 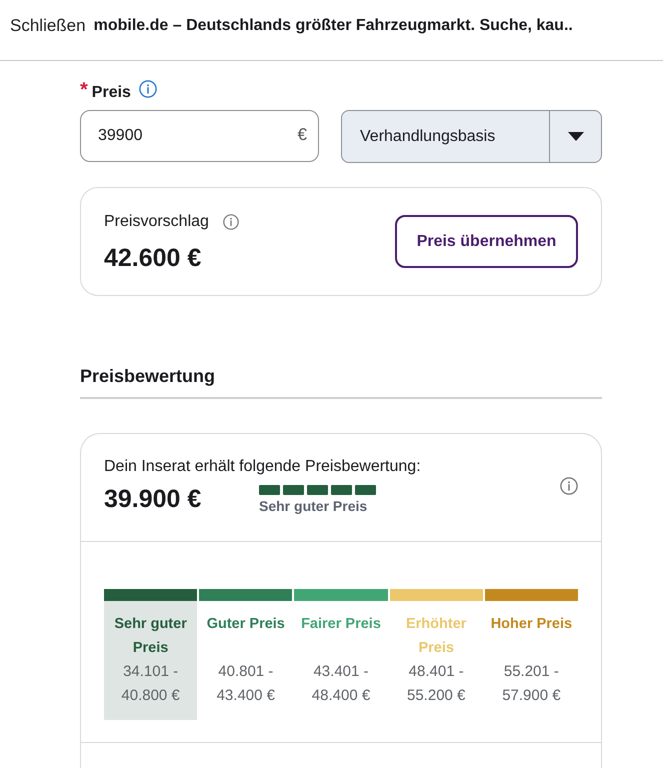 What do you see at coordinates (246, 684) in the screenshot?
I see `category-range: 40.801 - 43.400 €` at bounding box center [246, 684].